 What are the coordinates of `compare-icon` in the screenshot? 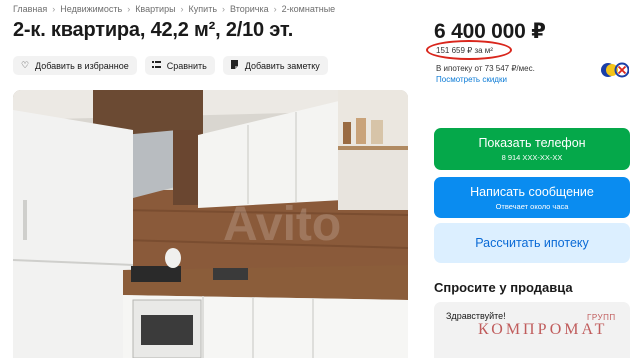 It's located at (157, 65).